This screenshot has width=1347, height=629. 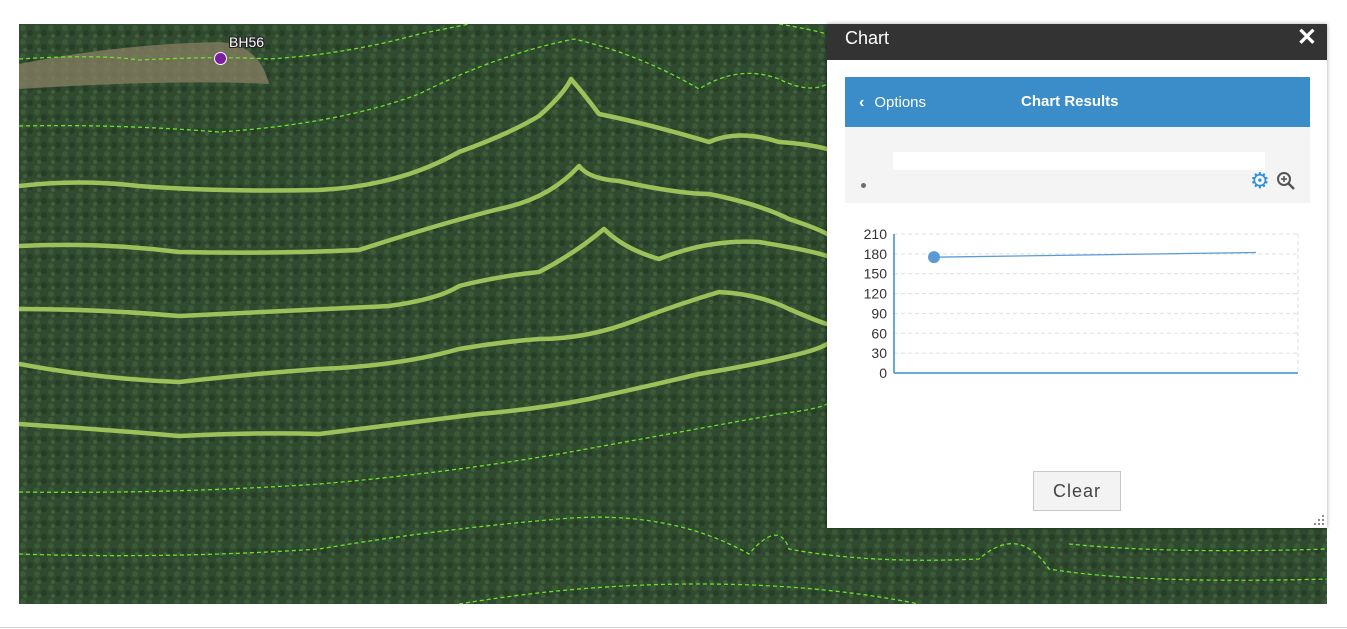 I want to click on clear-button: Clear, so click(x=1077, y=491).